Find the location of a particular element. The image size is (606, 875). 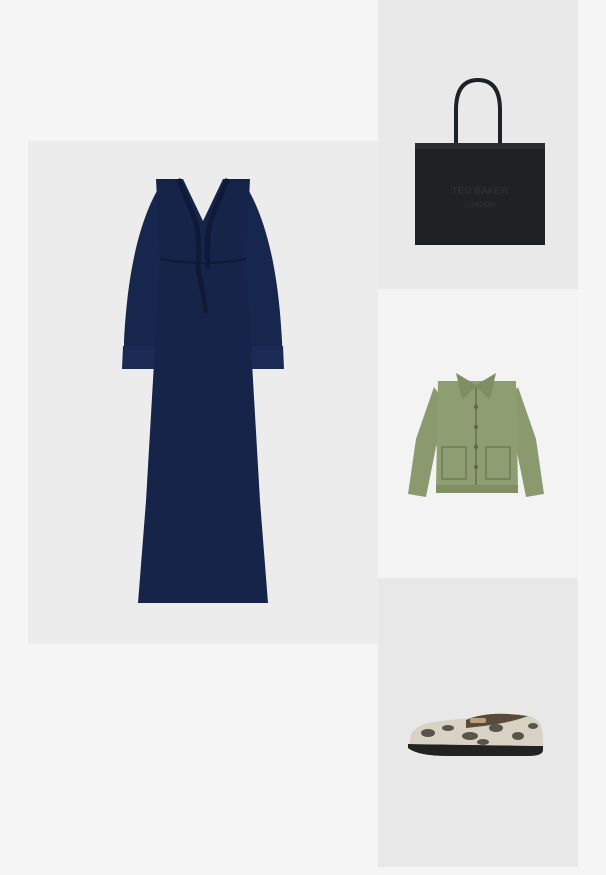

dress-image is located at coordinates (203, 390).